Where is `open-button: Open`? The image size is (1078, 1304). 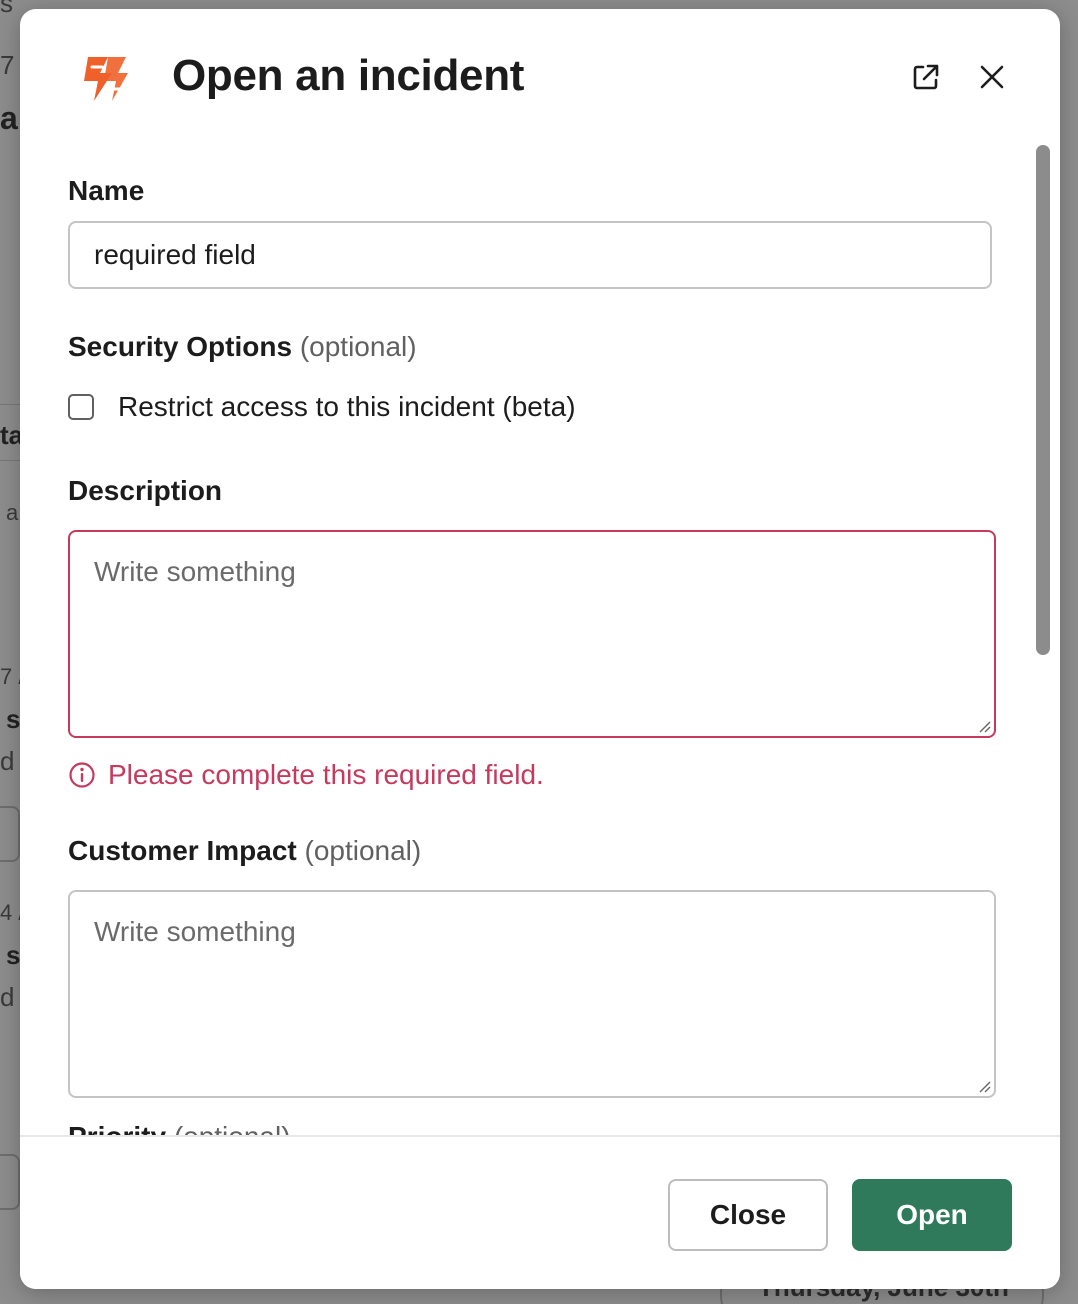
open-button: Open is located at coordinates (932, 1215).